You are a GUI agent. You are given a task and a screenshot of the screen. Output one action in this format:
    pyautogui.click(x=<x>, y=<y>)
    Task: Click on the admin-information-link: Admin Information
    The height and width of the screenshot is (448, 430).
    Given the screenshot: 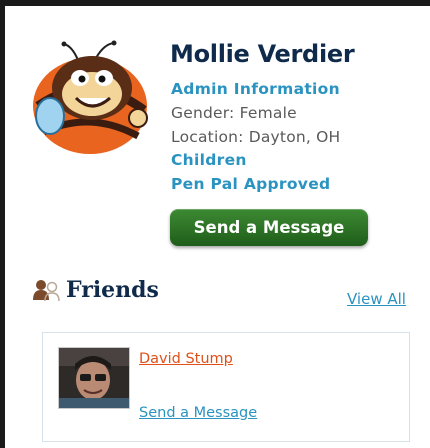 What is the action you would take?
    pyautogui.click(x=255, y=89)
    